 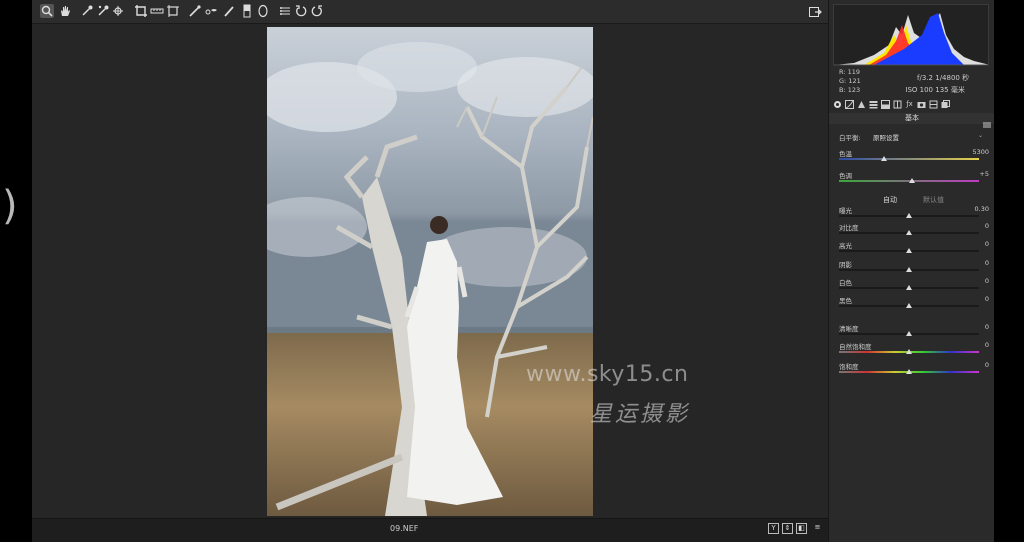 I want to click on vibrance-value: 0, so click(x=987, y=345).